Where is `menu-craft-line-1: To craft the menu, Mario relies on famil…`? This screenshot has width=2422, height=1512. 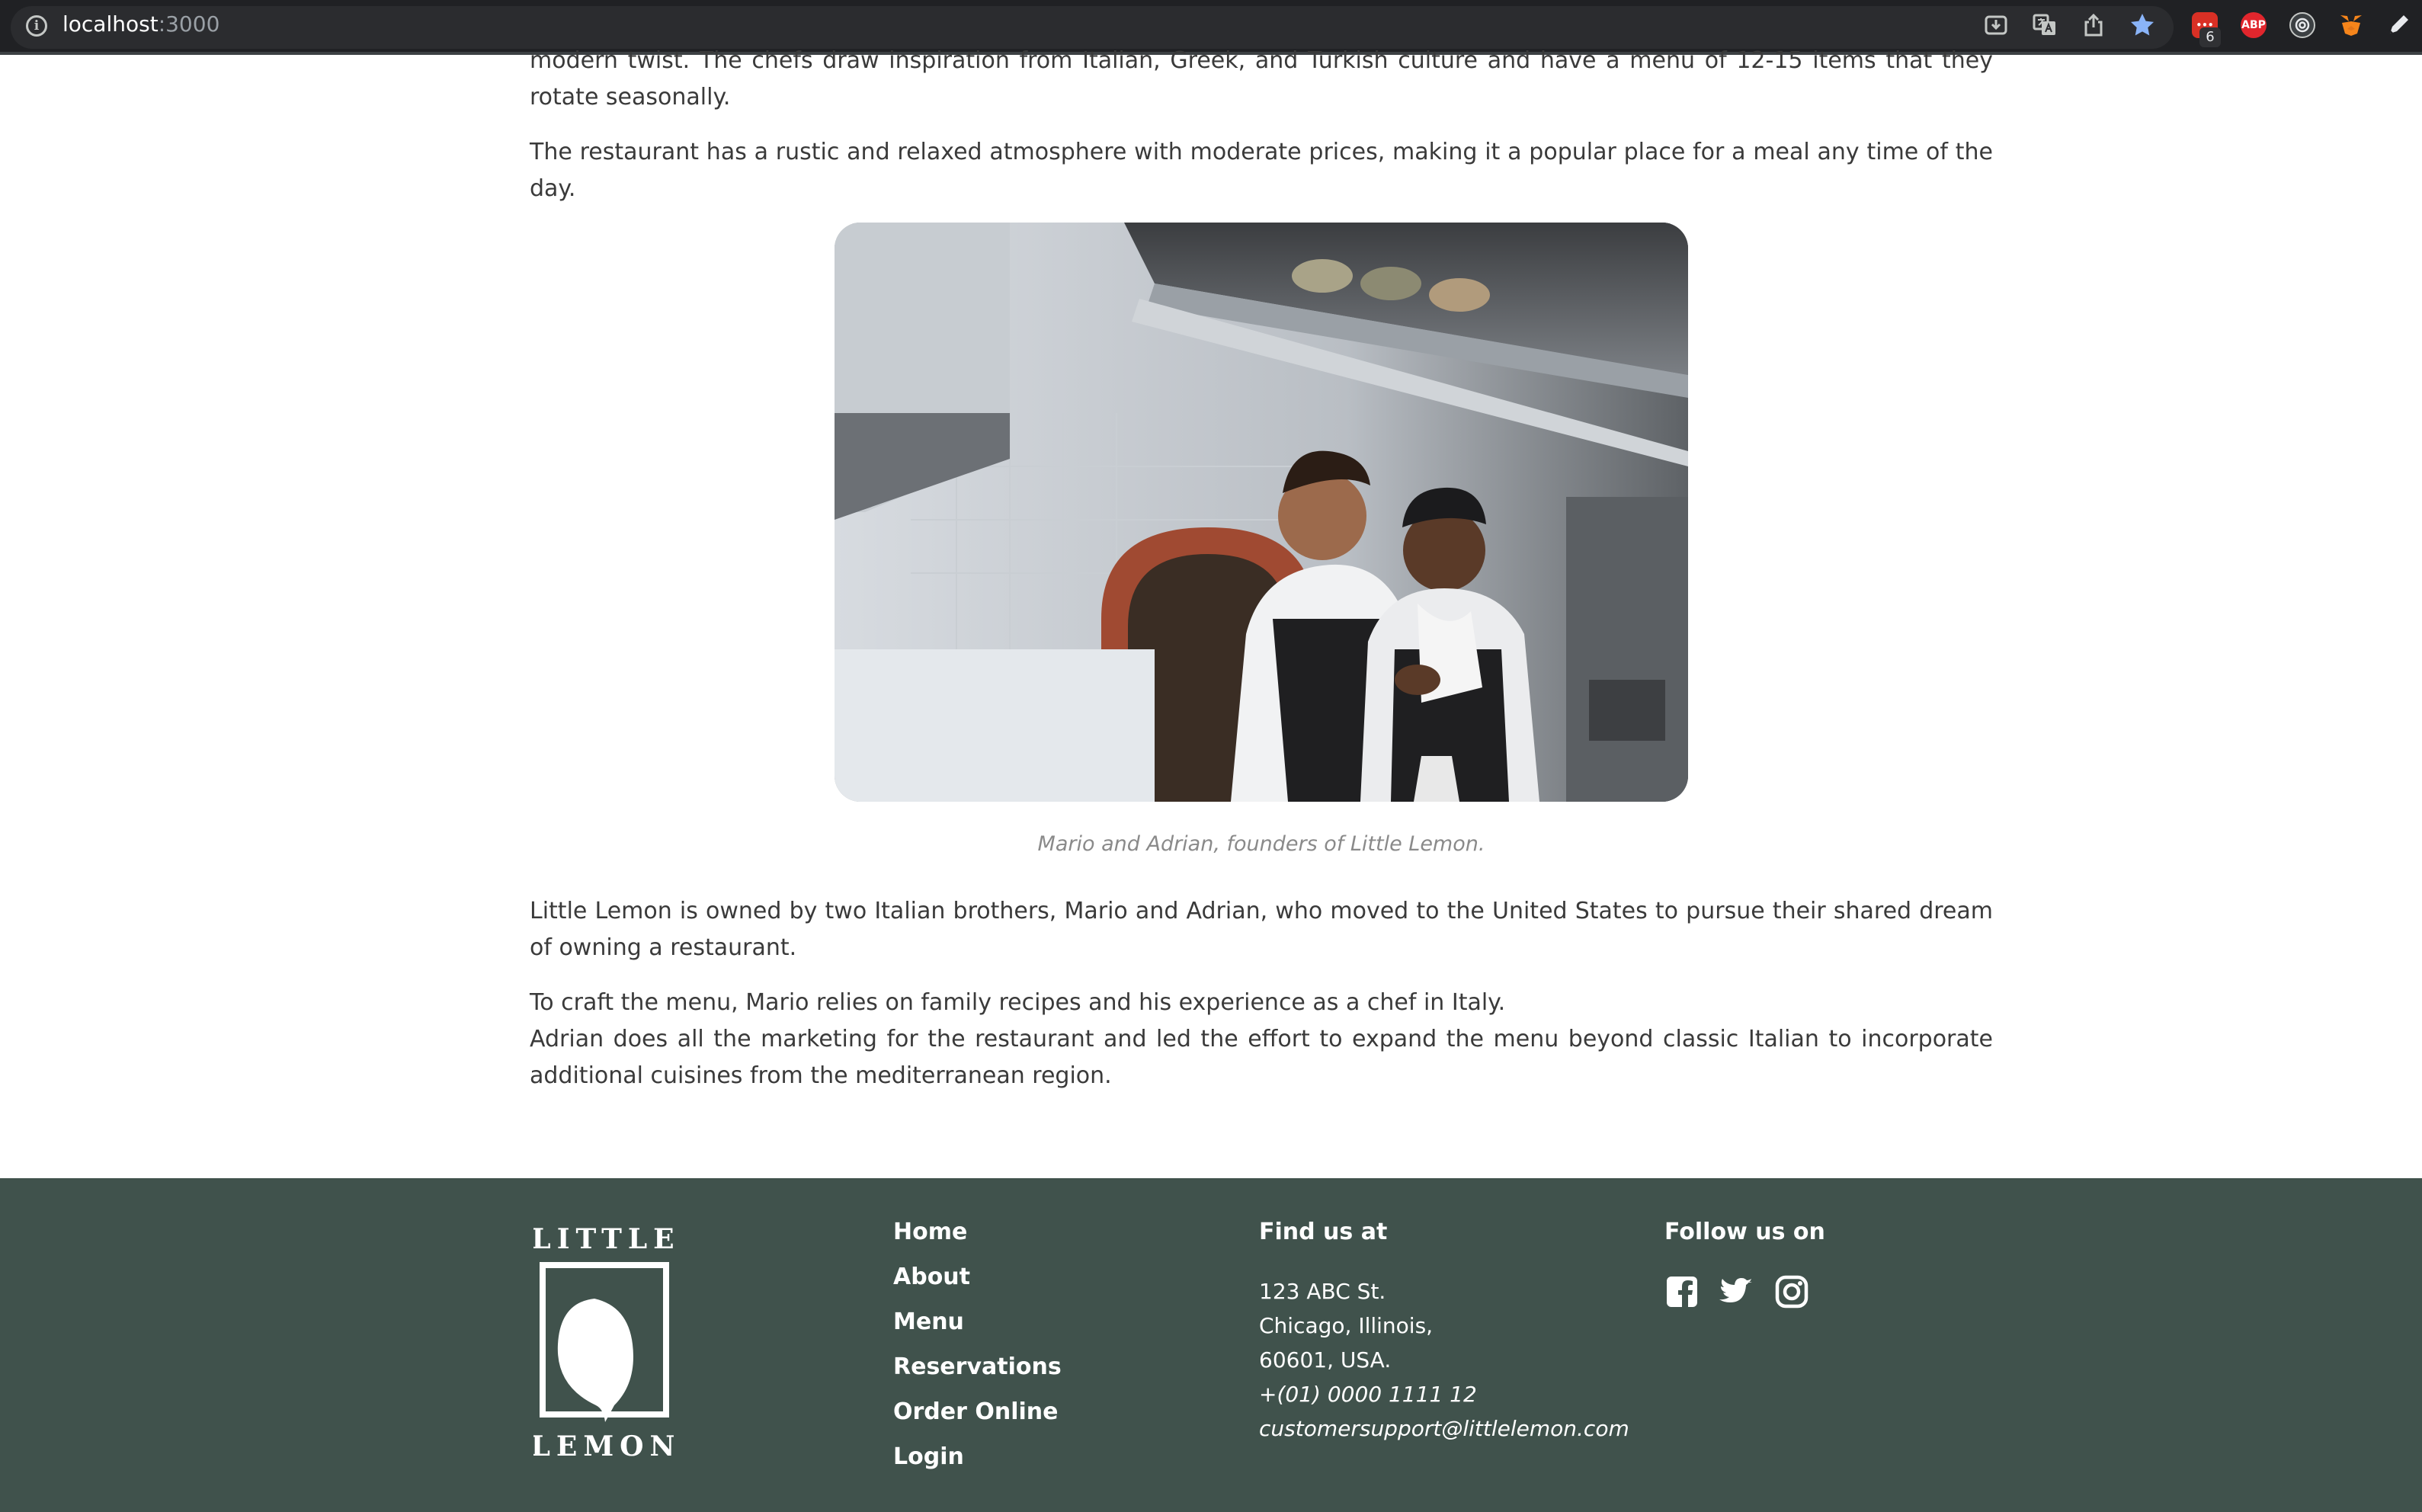
menu-craft-line-1: To craft the menu, Mario relies on famil… is located at coordinates (1018, 1002).